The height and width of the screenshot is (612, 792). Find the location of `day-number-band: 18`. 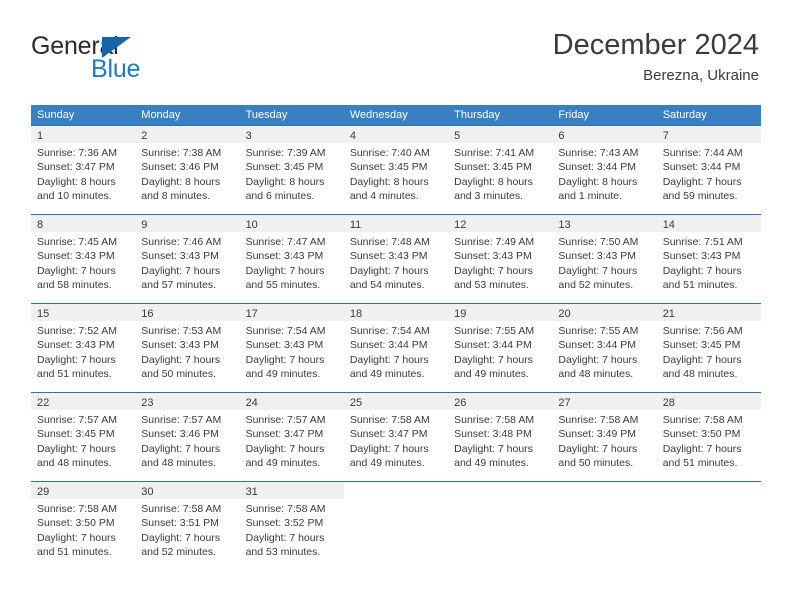

day-number-band: 18 is located at coordinates (396, 312).